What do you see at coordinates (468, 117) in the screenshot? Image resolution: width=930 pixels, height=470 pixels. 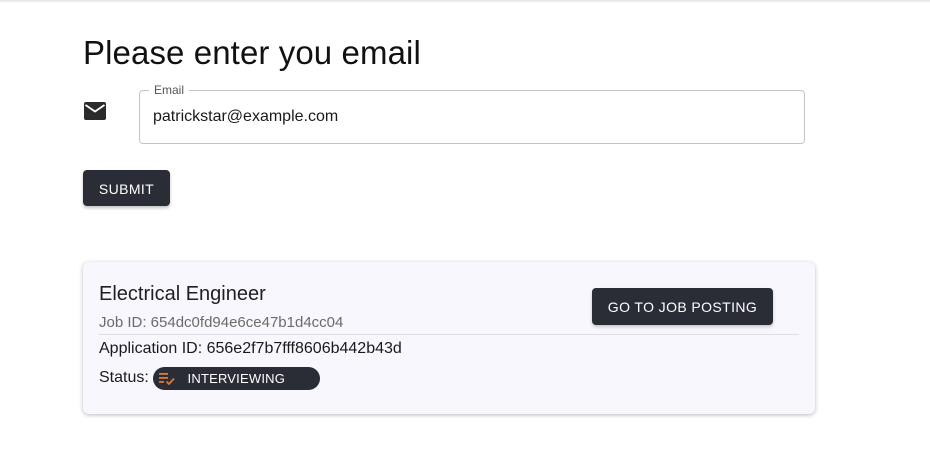 I see `email-input` at bounding box center [468, 117].